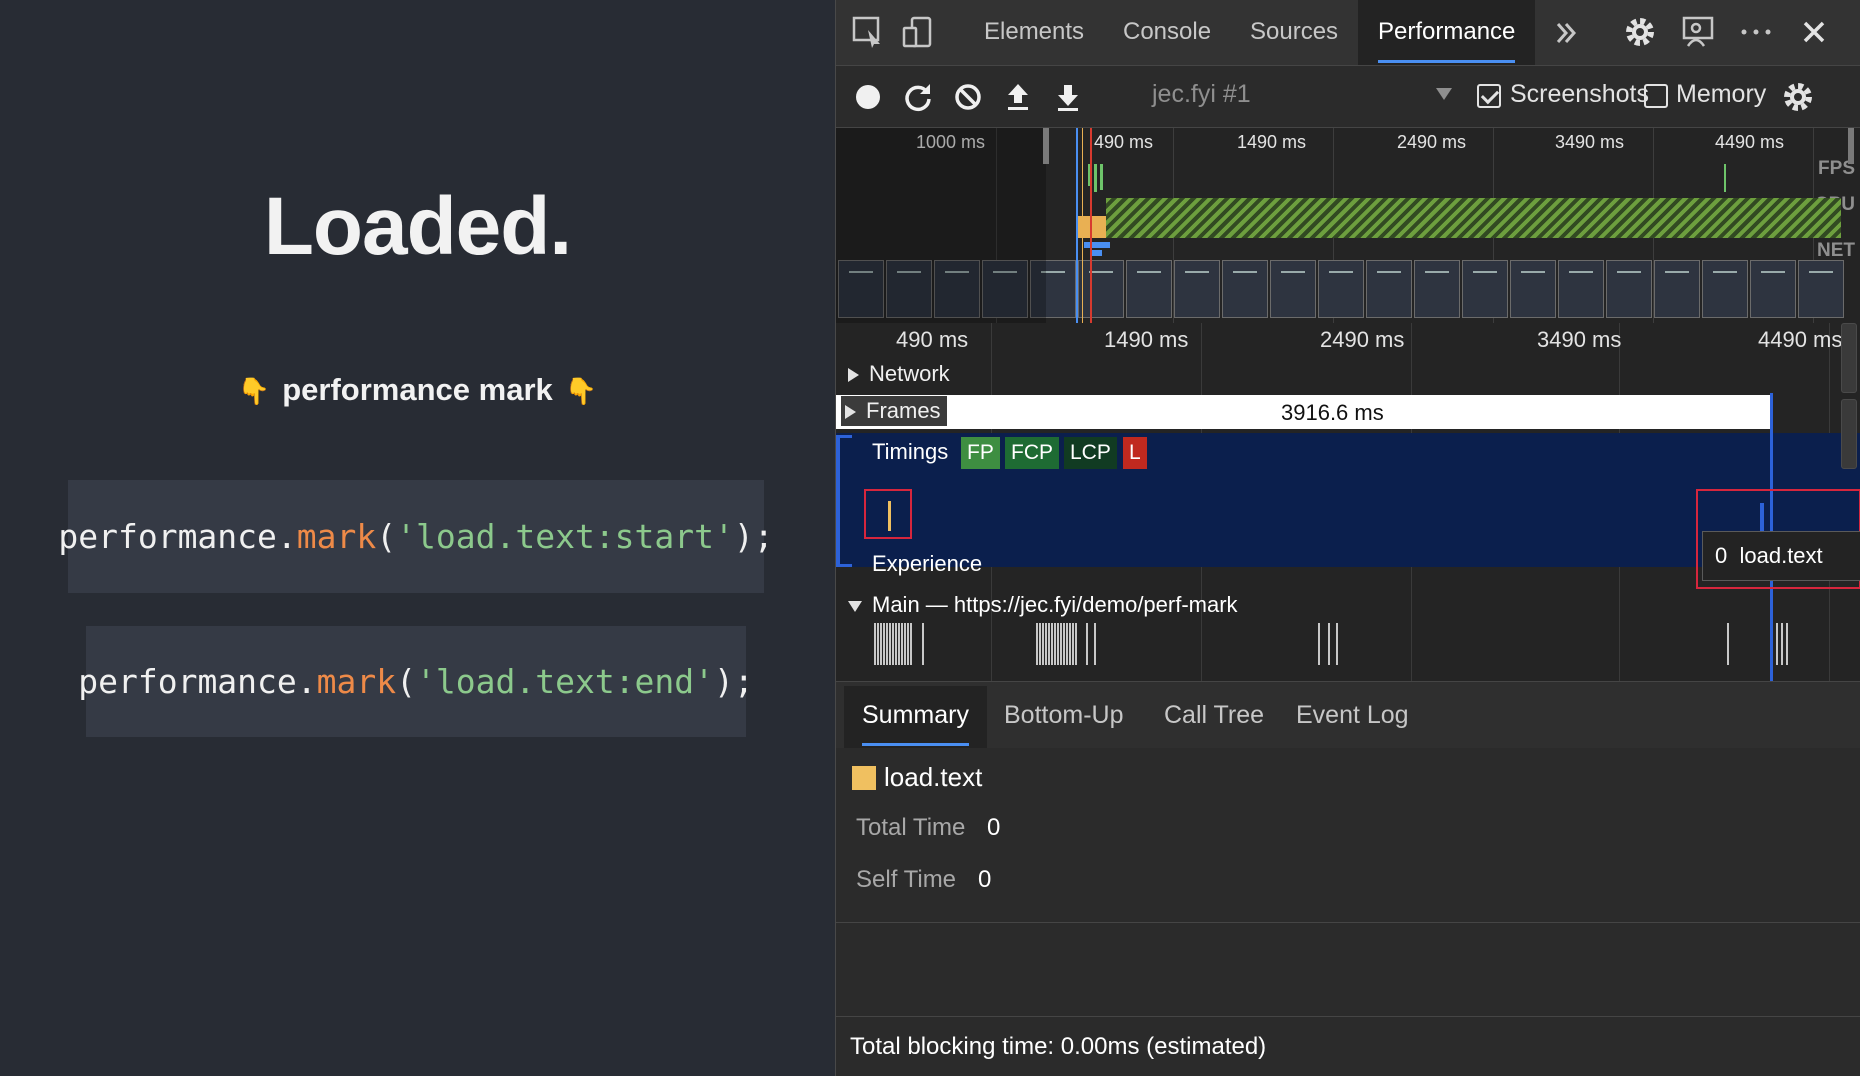 The height and width of the screenshot is (1076, 1860). I want to click on selection-handle-right, so click(1851, 146).